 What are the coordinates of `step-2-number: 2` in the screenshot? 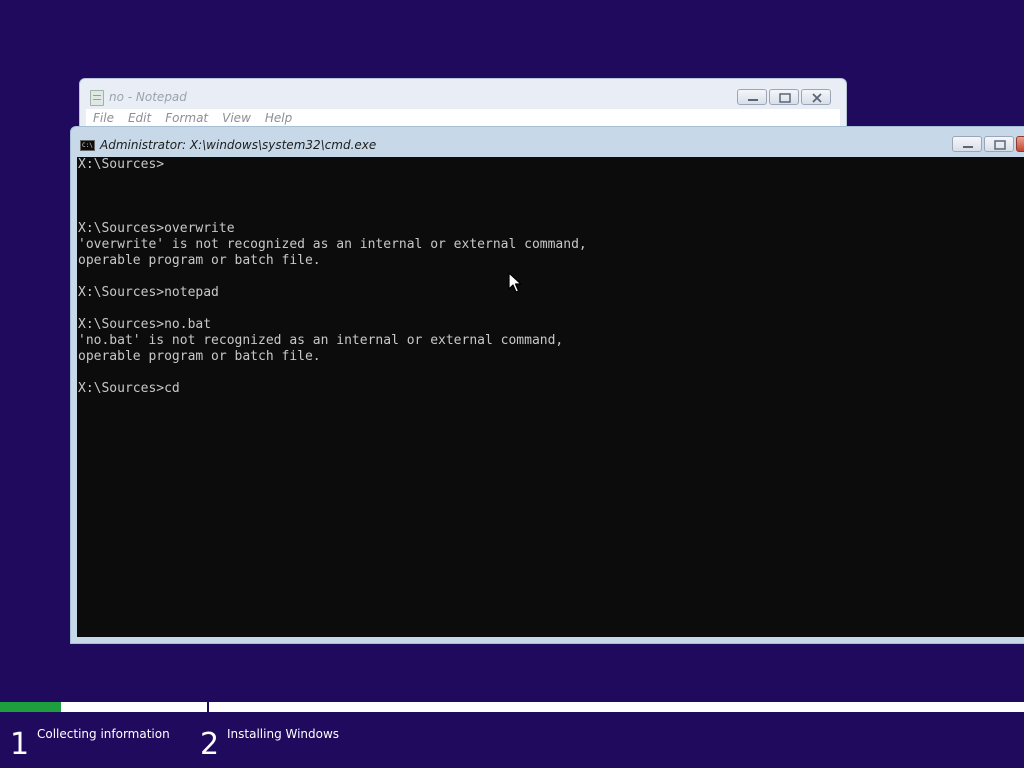 It's located at (210, 744).